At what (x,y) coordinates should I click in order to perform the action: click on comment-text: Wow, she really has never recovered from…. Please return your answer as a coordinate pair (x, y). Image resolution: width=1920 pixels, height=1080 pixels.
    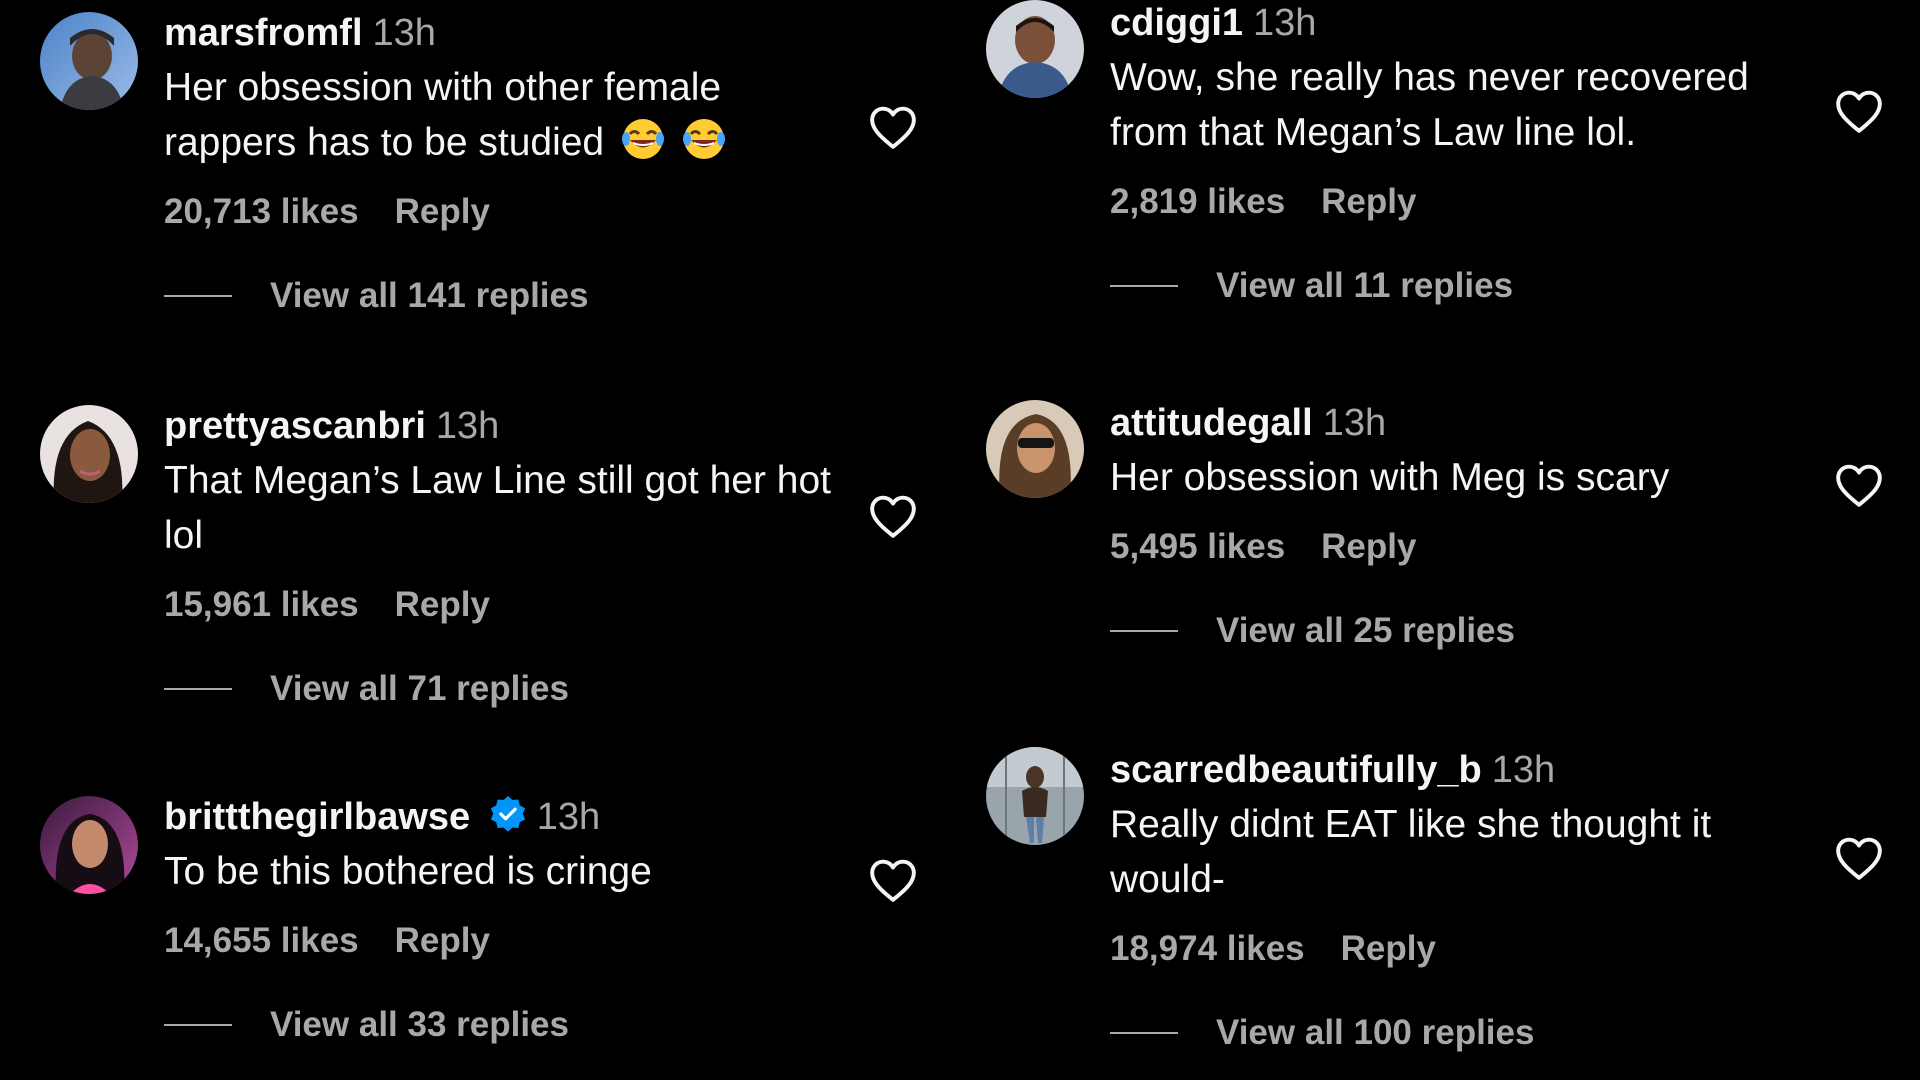
    Looking at the image, I should click on (1429, 105).